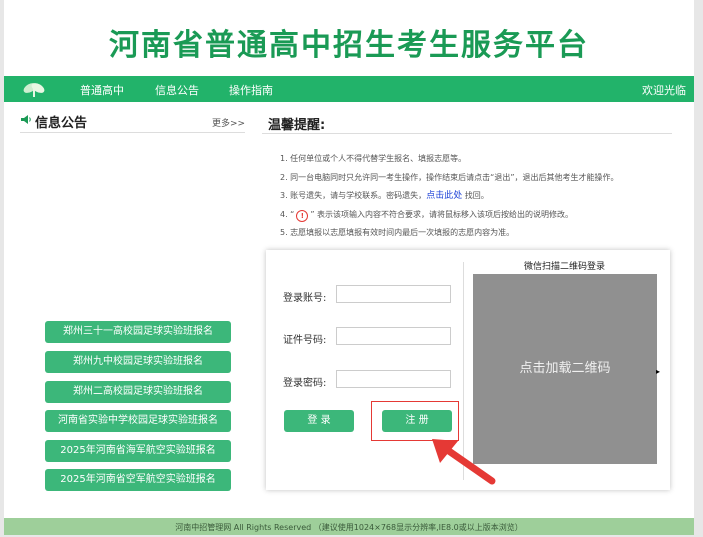 This screenshot has height=537, width=703. Describe the element at coordinates (138, 480) in the screenshot. I see `signup-button-air-force-aviation: 2025年河南省空军航空实验班报名` at that location.